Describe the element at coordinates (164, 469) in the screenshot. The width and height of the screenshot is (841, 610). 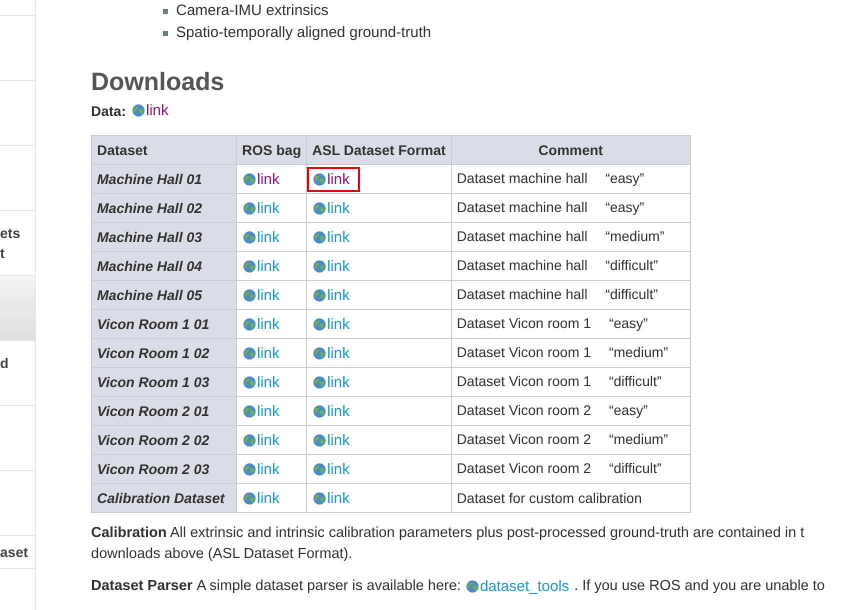
I see `dataset-name-cell: Vicon Room 2 03` at that location.